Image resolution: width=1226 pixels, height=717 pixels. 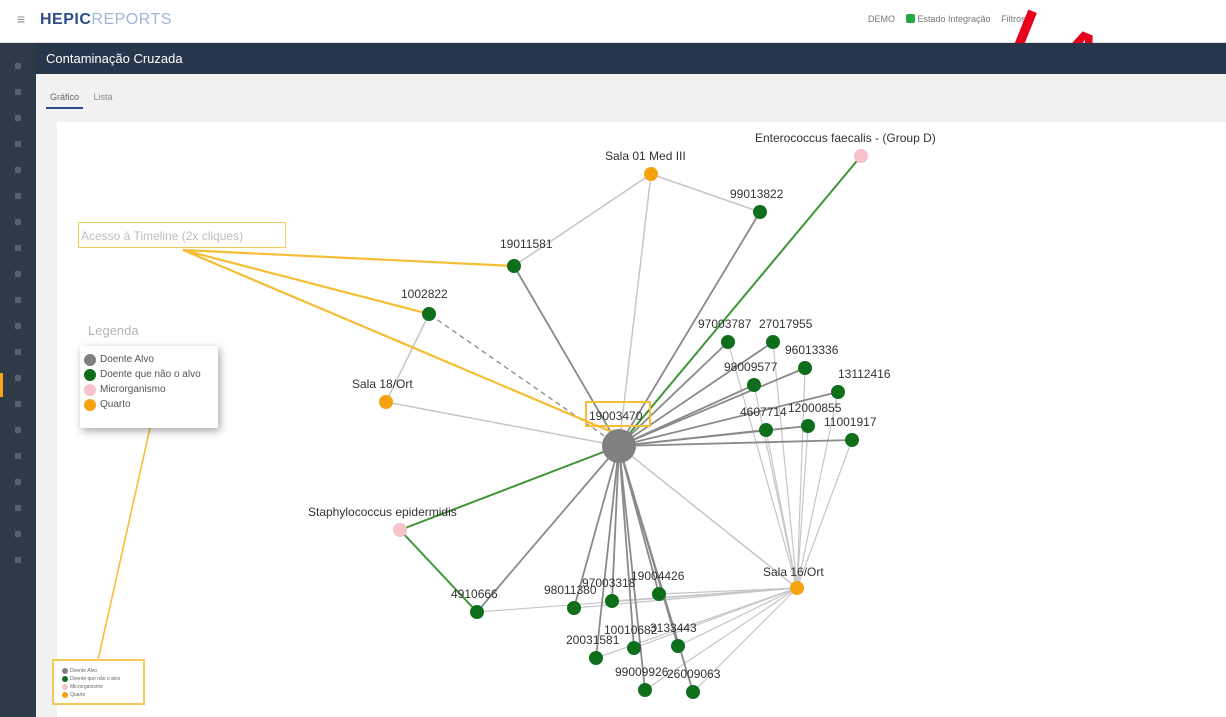 I want to click on target-node-label: 19003470, so click(x=616, y=416).